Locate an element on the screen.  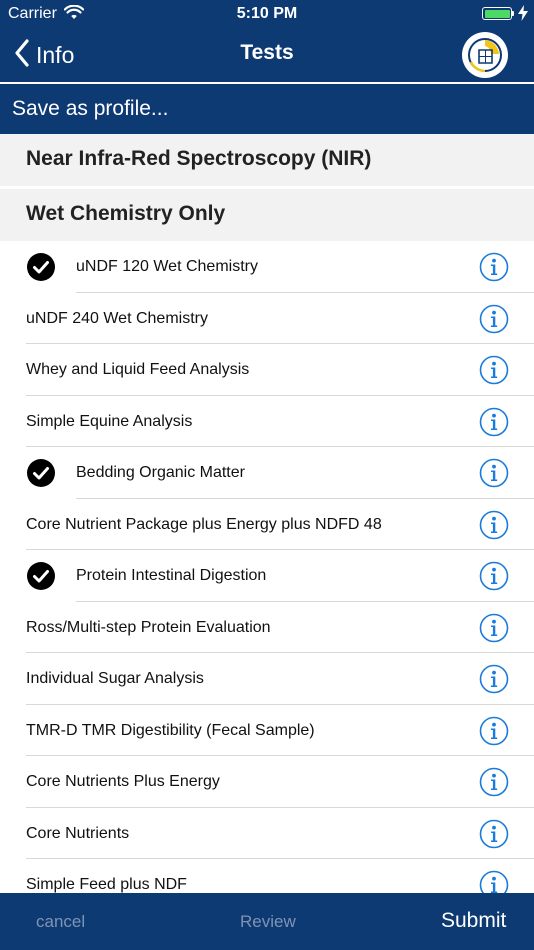
test-row: uNDF 240 Wet Chemistry is located at coordinates (267, 318).